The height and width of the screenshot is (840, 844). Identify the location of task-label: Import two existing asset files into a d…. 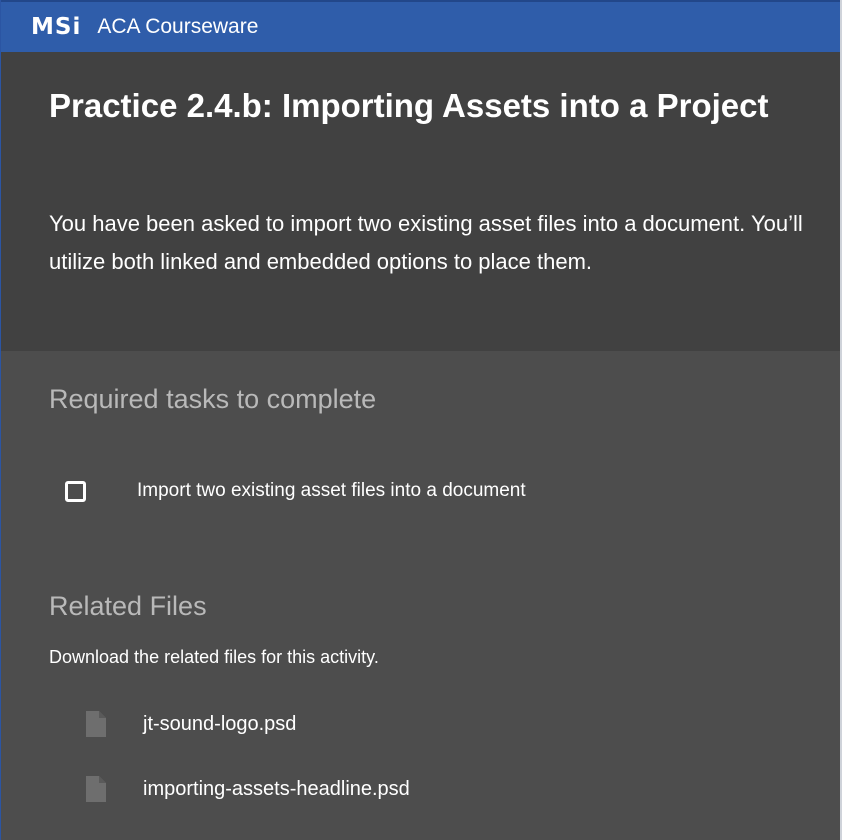
(331, 490).